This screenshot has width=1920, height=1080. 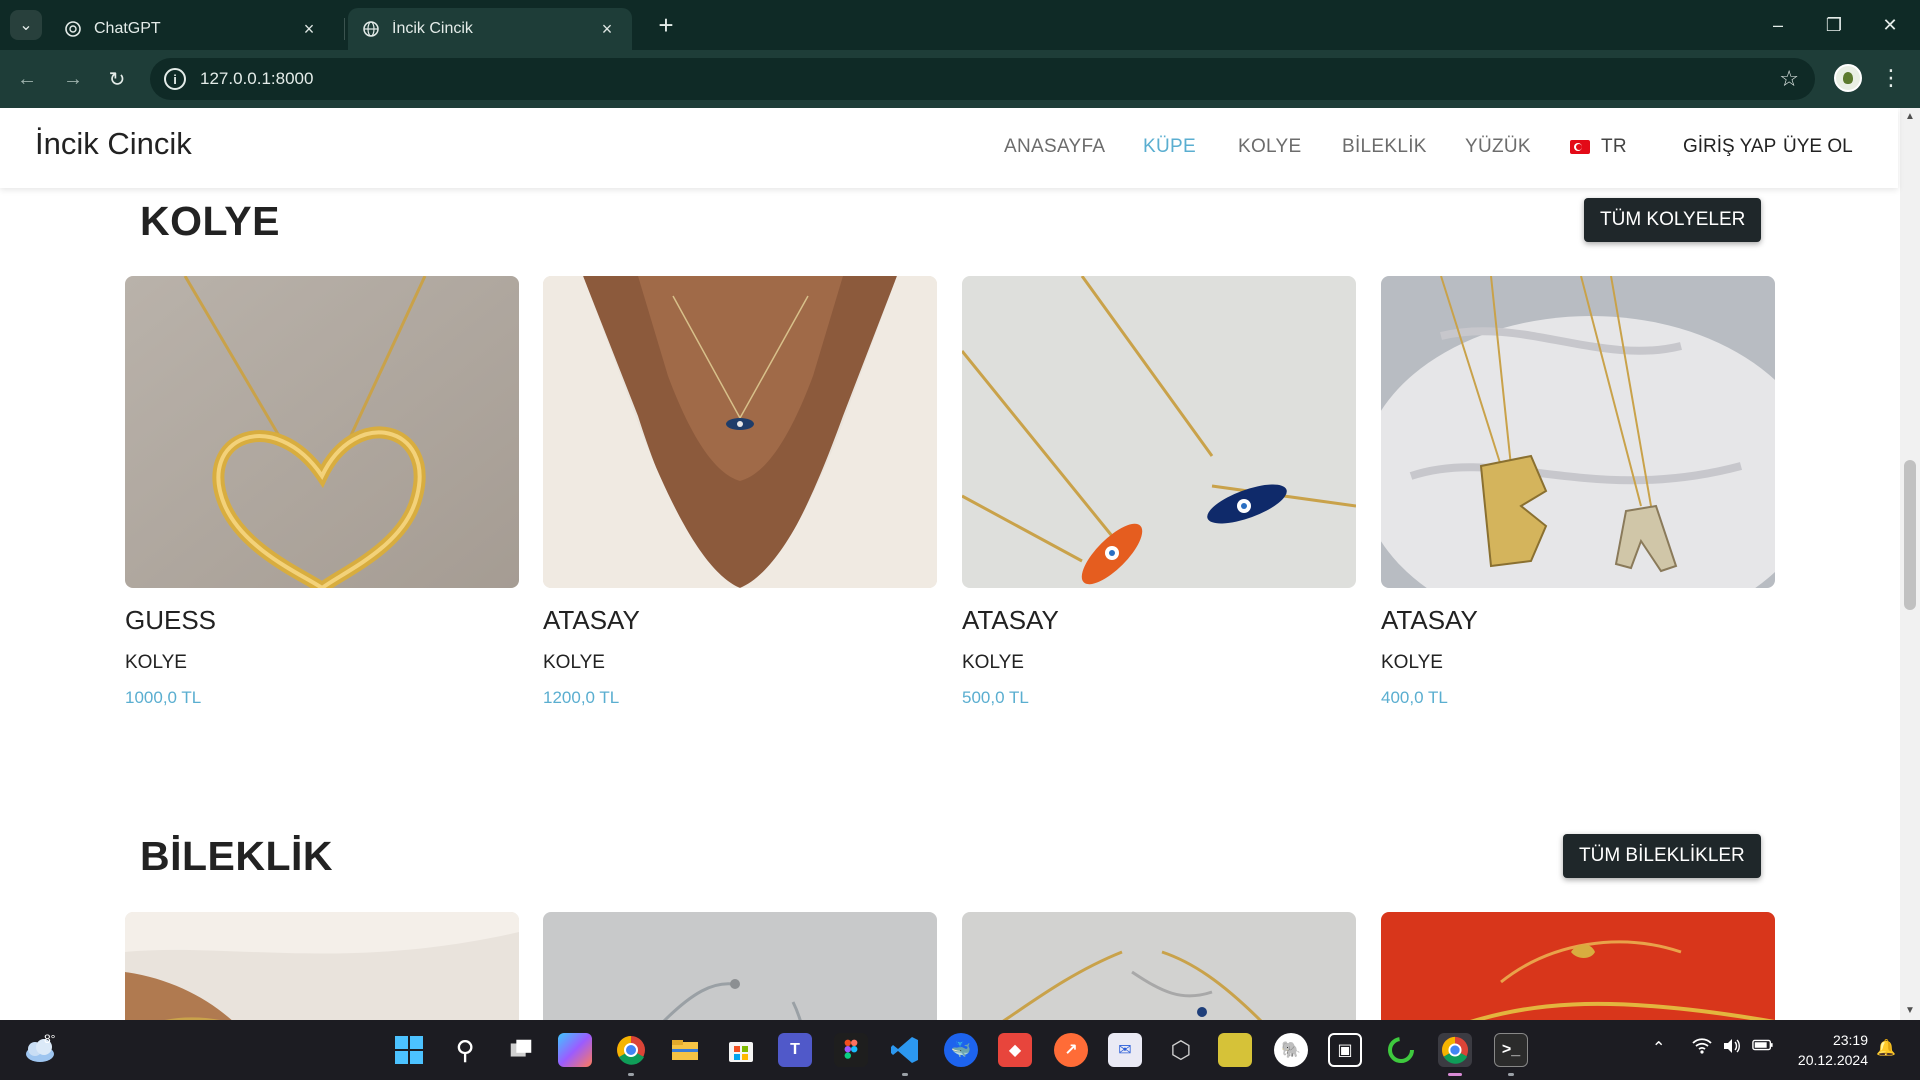 What do you see at coordinates (1498, 147) in the screenshot?
I see `nav-yuzuk: YÜZÜK` at bounding box center [1498, 147].